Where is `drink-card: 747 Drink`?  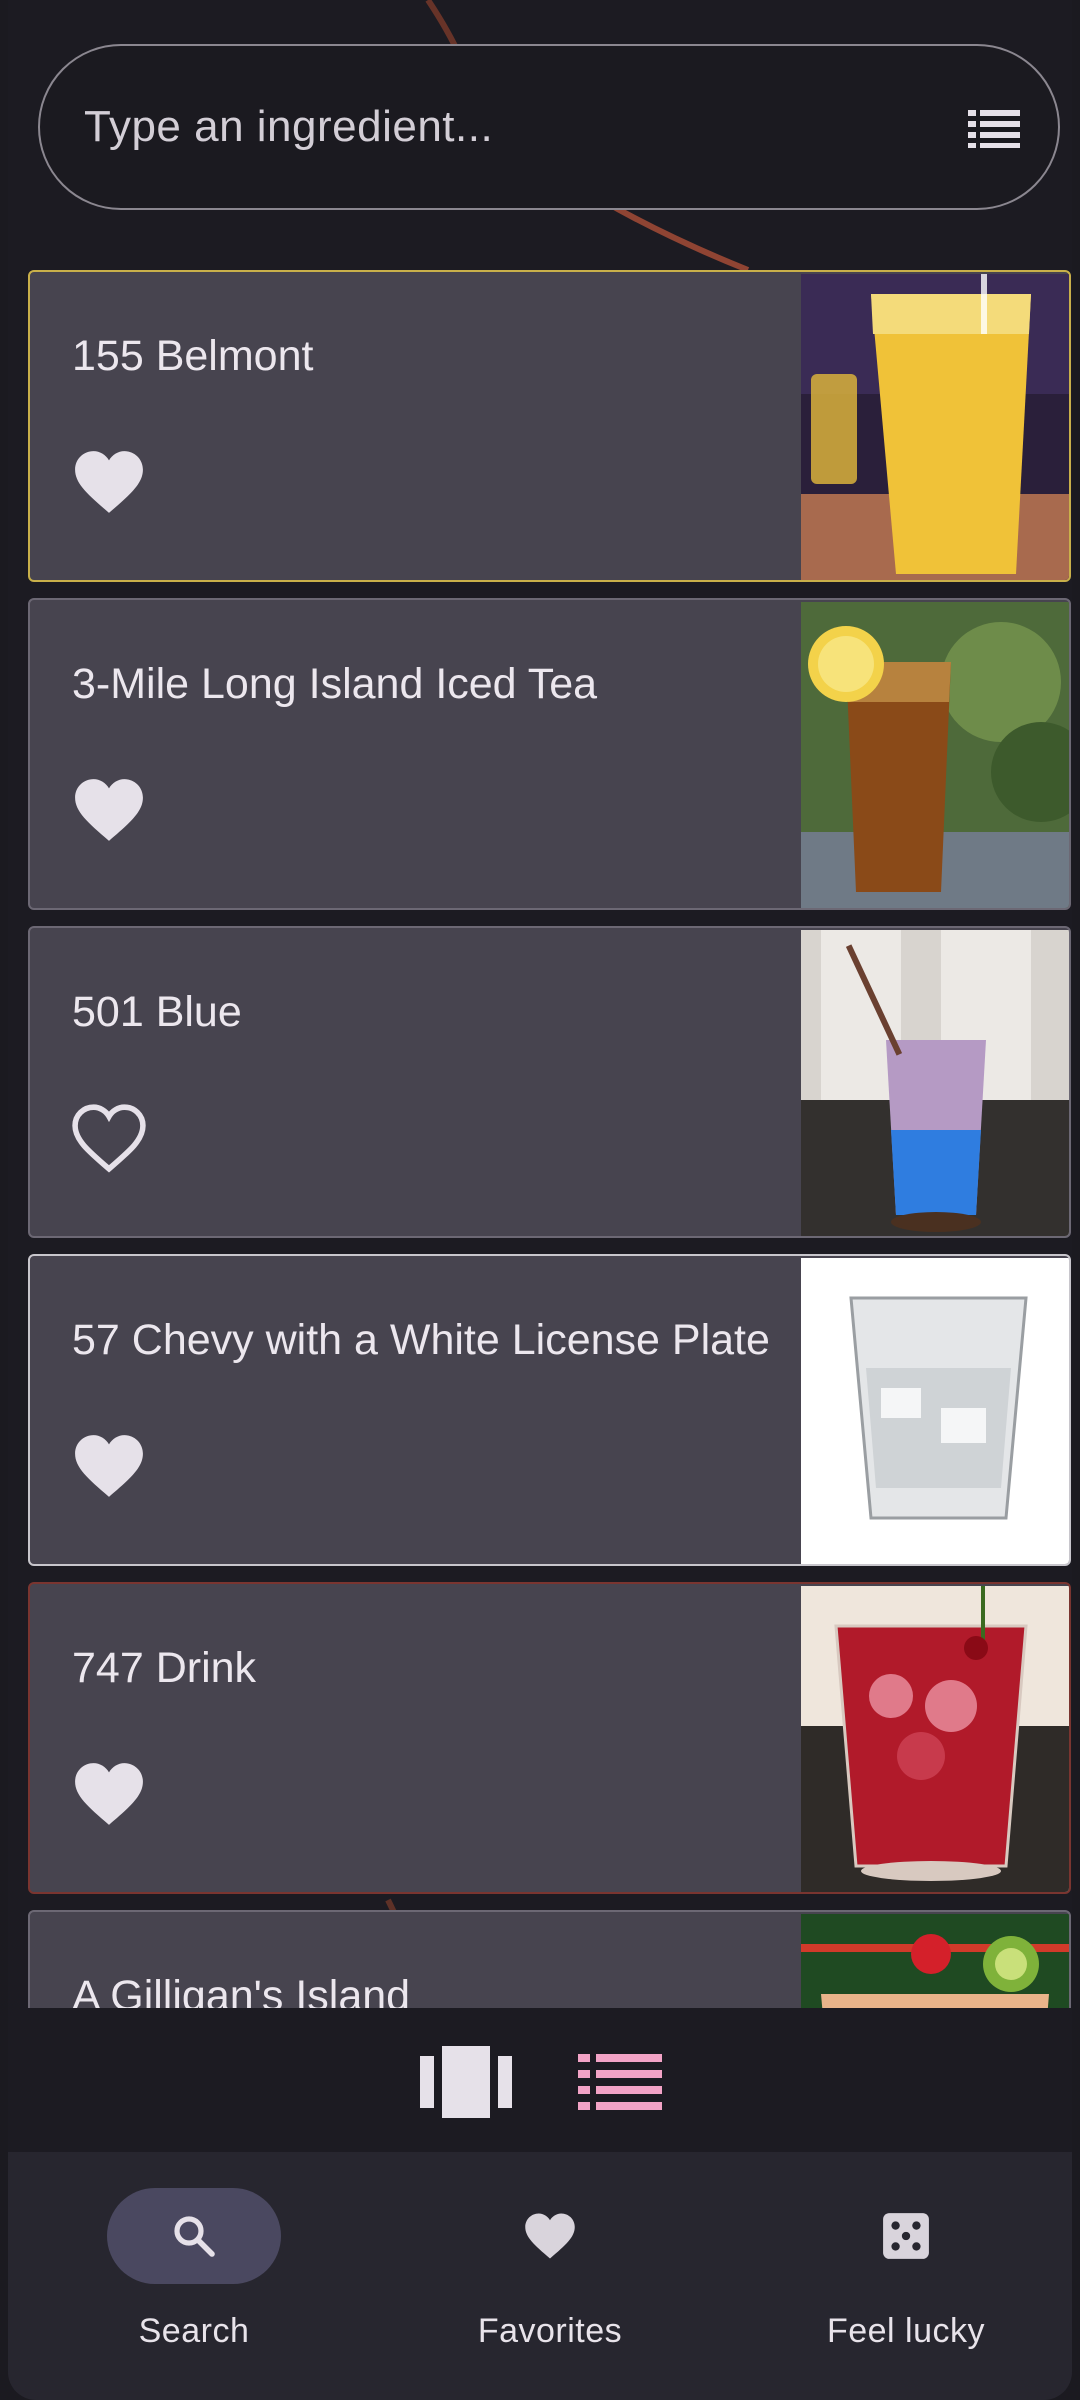 drink-card: 747 Drink is located at coordinates (549, 1738).